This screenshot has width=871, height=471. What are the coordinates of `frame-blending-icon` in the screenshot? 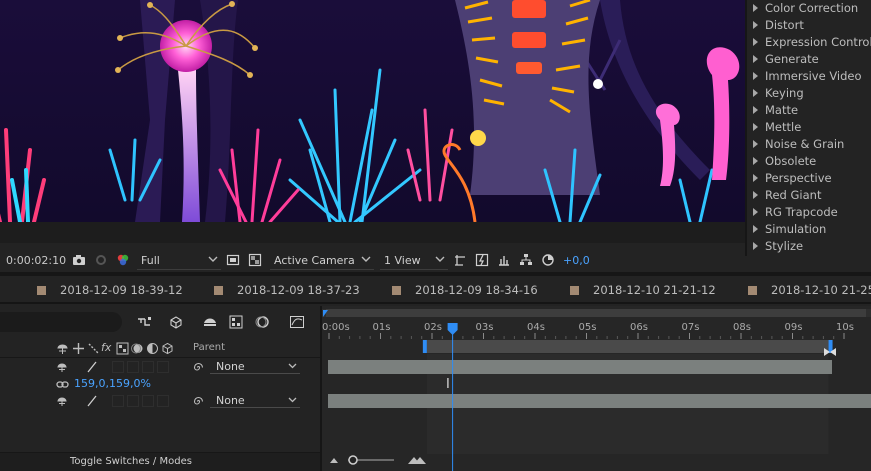 It's located at (236, 322).